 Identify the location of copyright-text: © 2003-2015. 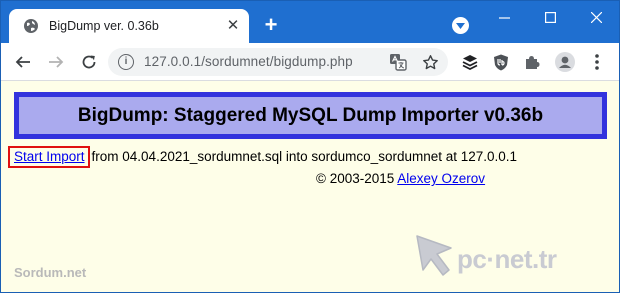
(357, 178).